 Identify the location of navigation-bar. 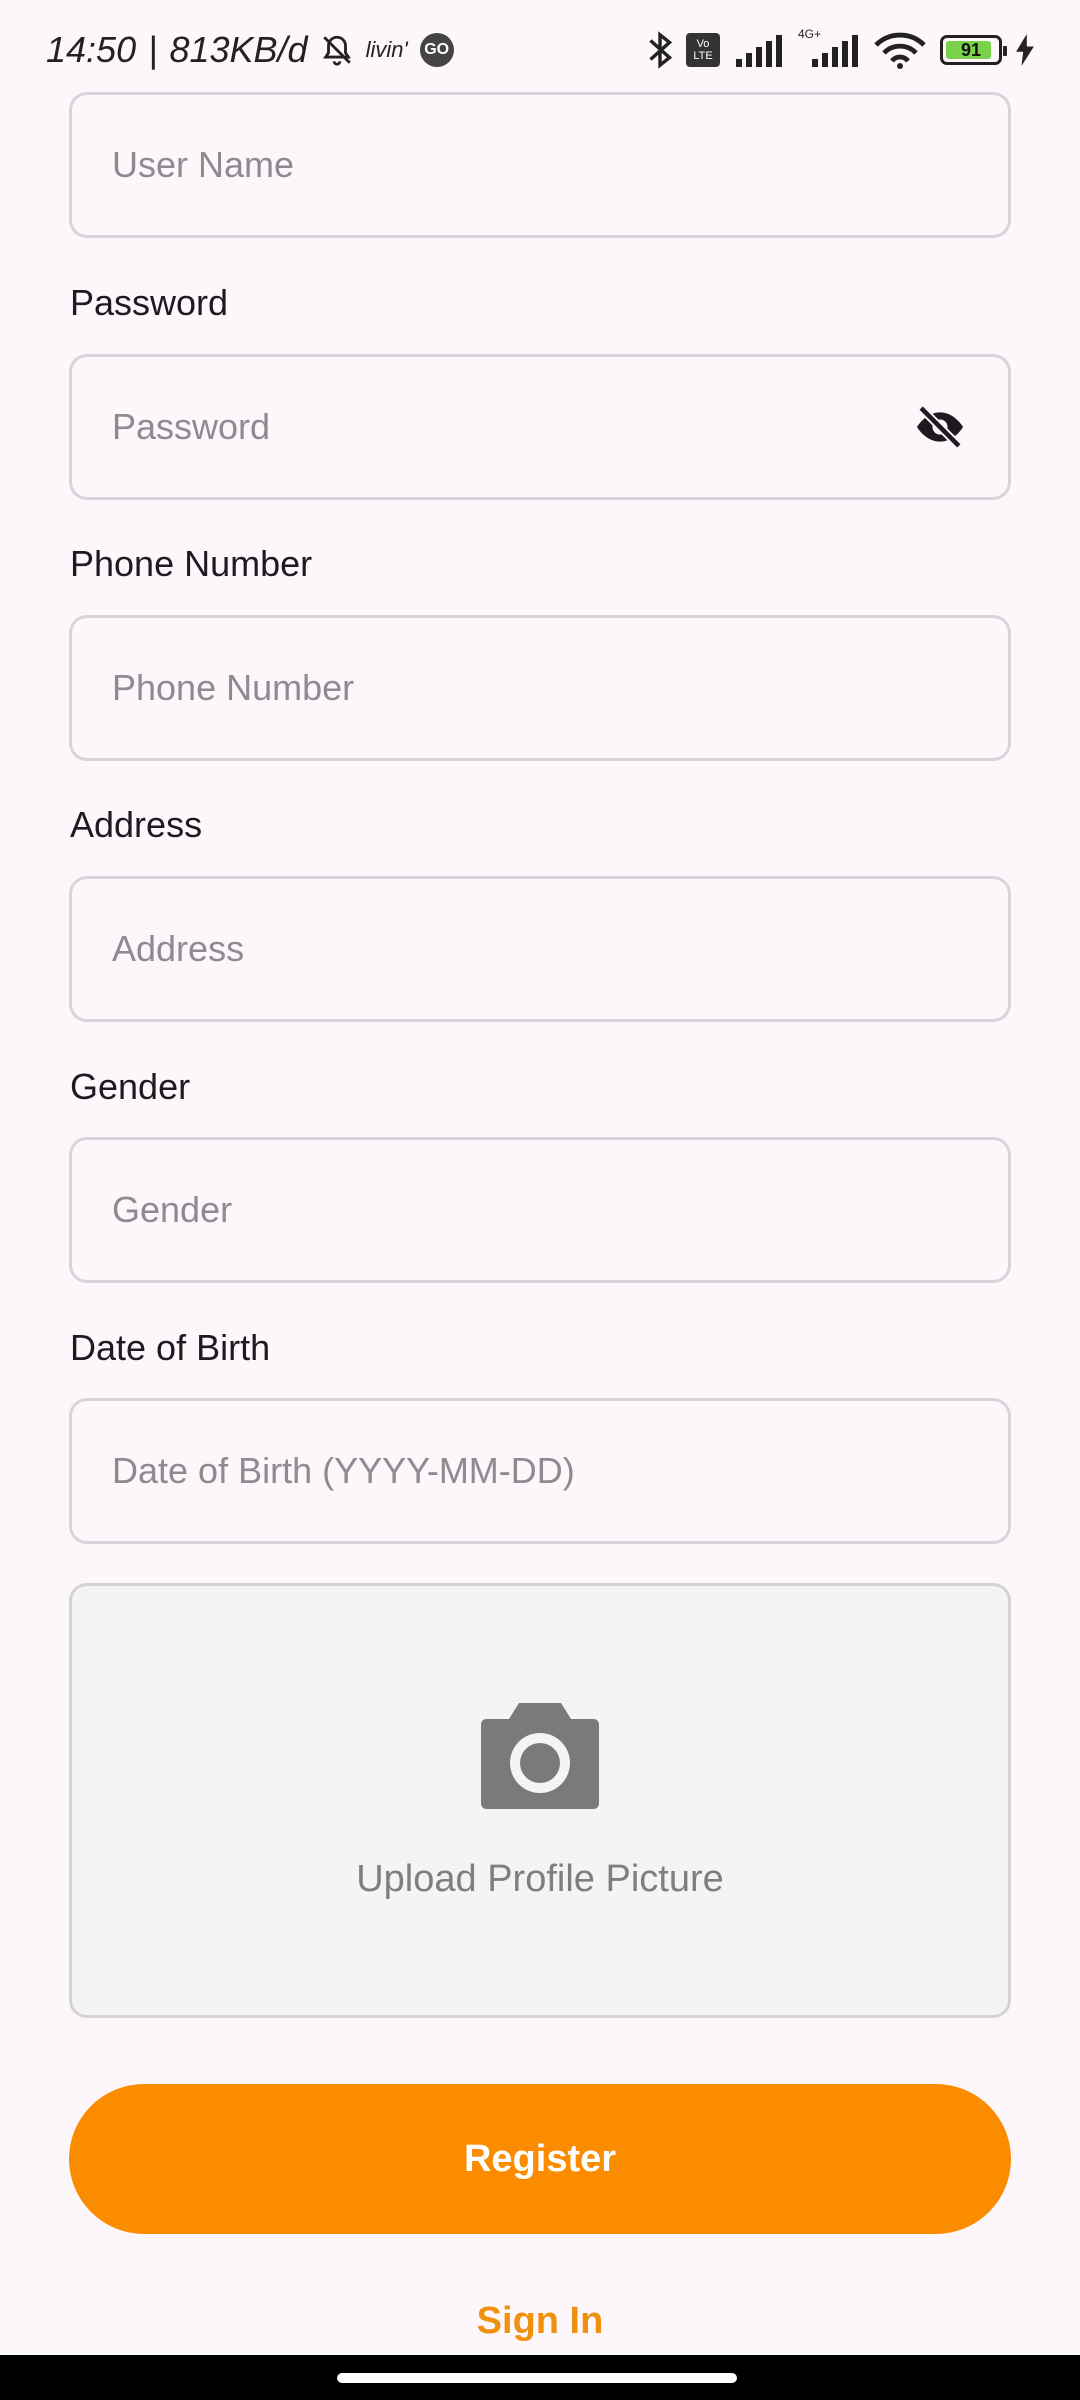
(540, 2377).